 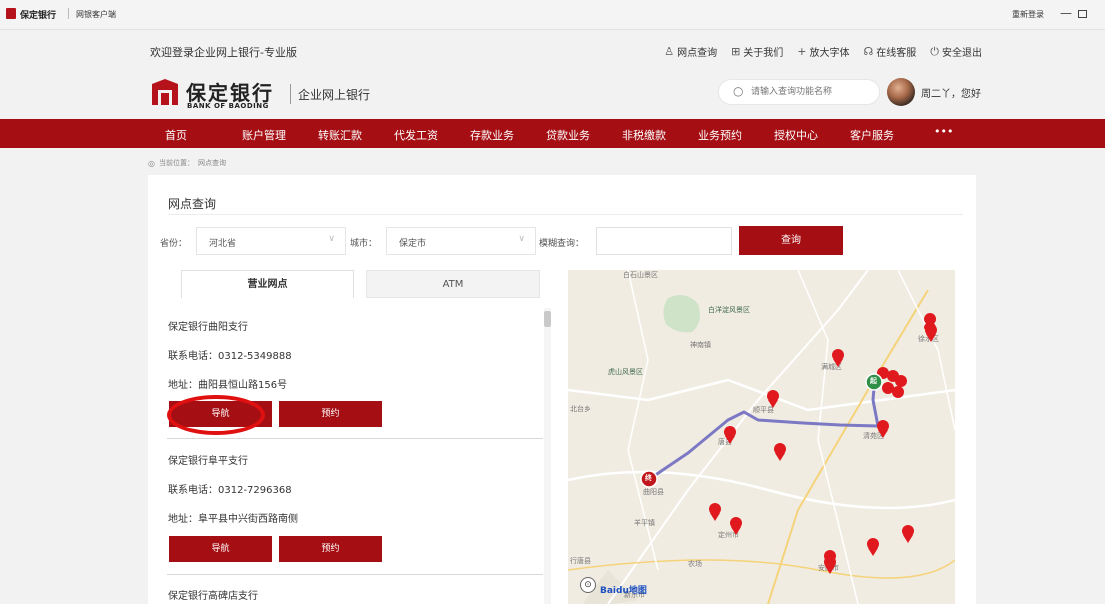 What do you see at coordinates (192, 204) in the screenshot?
I see `page-title: 网点查询` at bounding box center [192, 204].